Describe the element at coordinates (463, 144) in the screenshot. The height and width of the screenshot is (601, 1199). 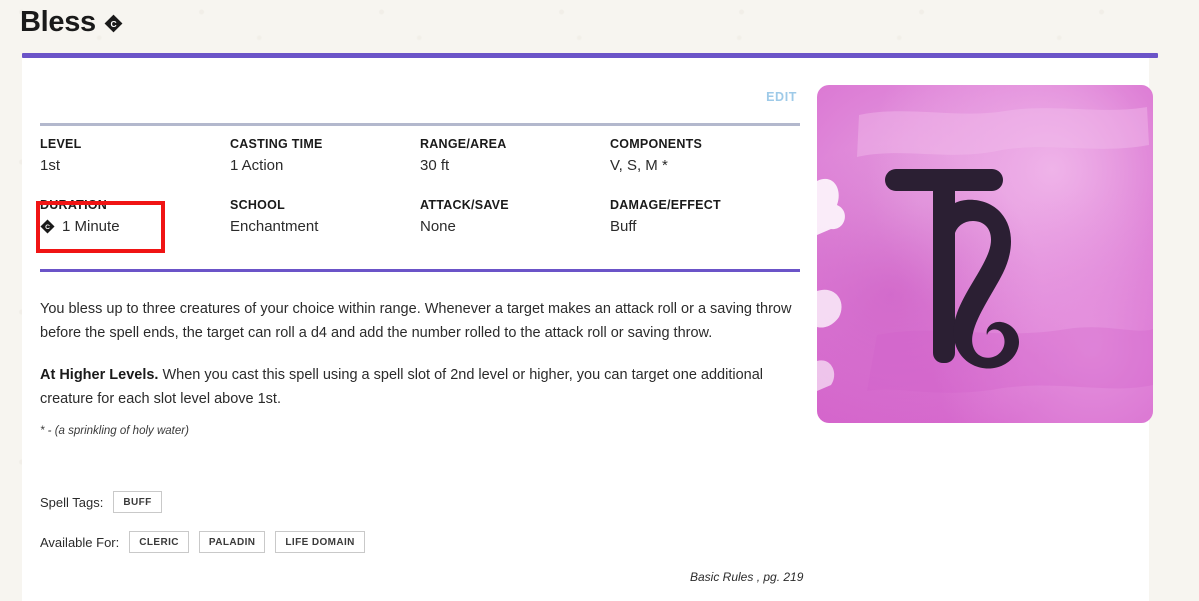
I see `stat-label: RANGE/AREA` at that location.